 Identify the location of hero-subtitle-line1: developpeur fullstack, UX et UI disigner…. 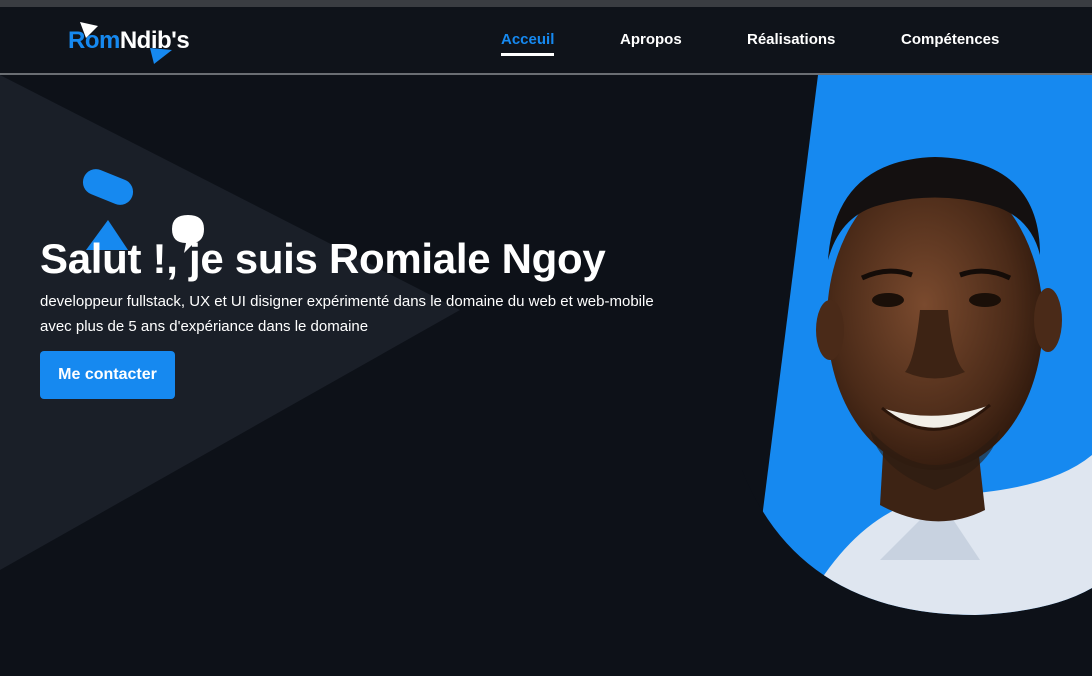
(347, 301).